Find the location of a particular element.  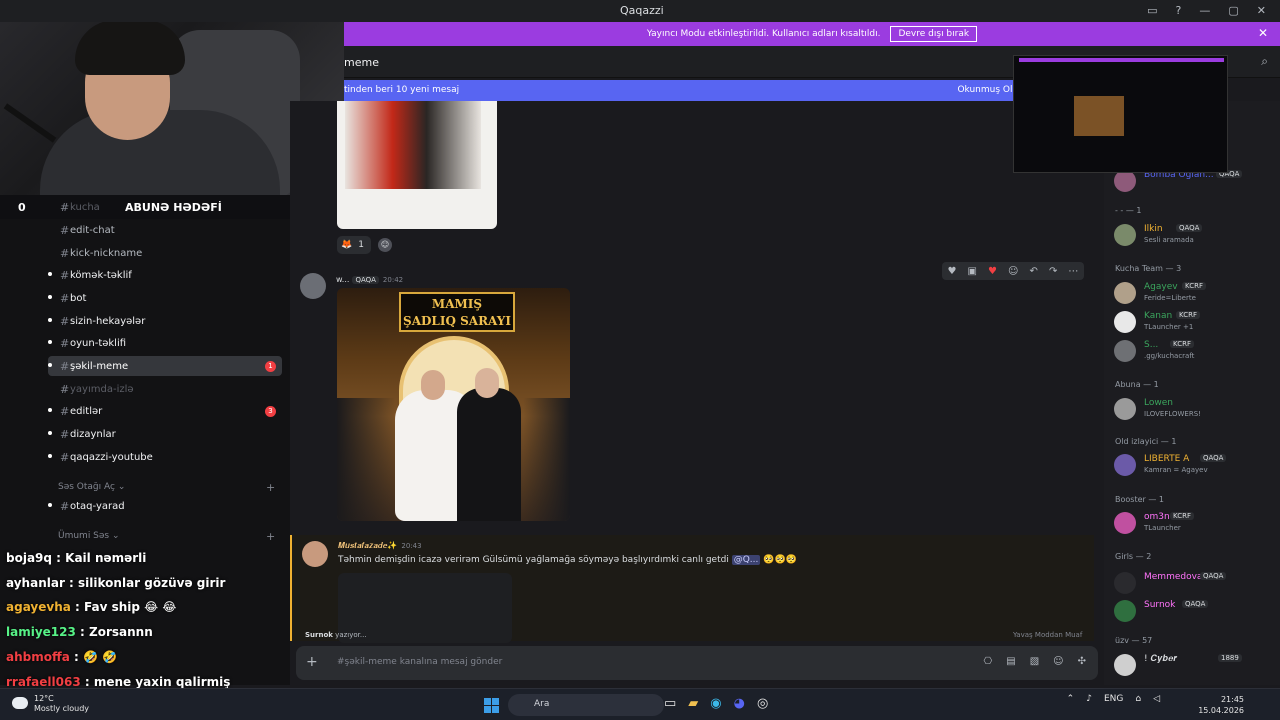

reply-icon: ↶ is located at coordinates (1034, 271).